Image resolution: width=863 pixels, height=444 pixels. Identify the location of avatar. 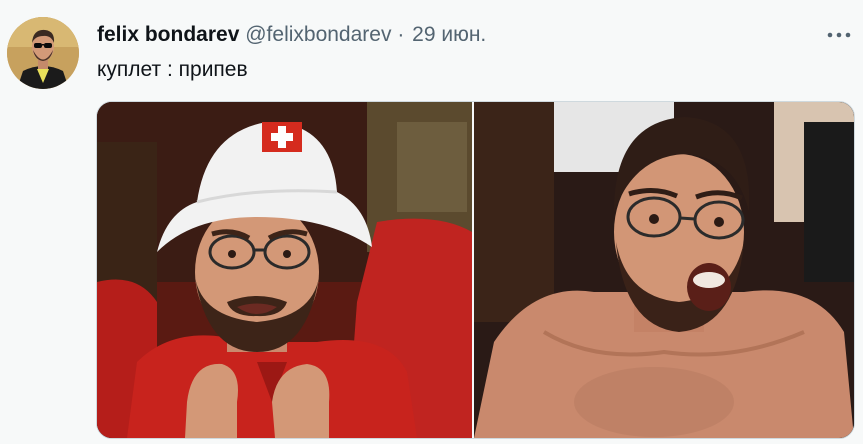
(43, 53).